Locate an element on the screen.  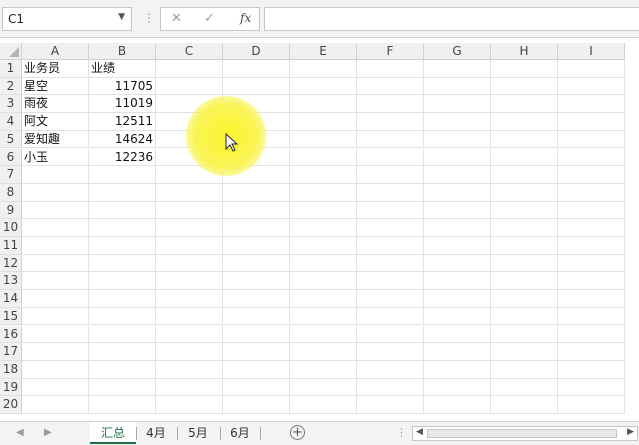
cell-d6 is located at coordinates (256, 157).